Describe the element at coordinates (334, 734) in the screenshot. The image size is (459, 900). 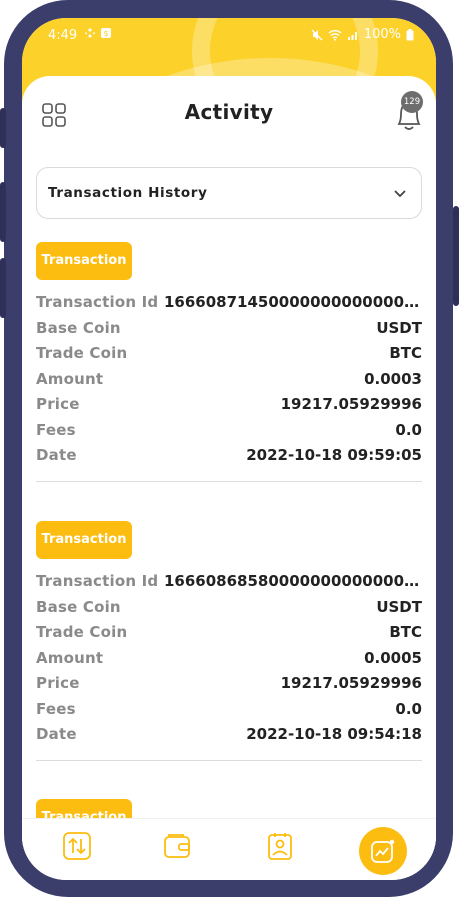
I see `value-date: 2022-10-18 09:54:18` at that location.